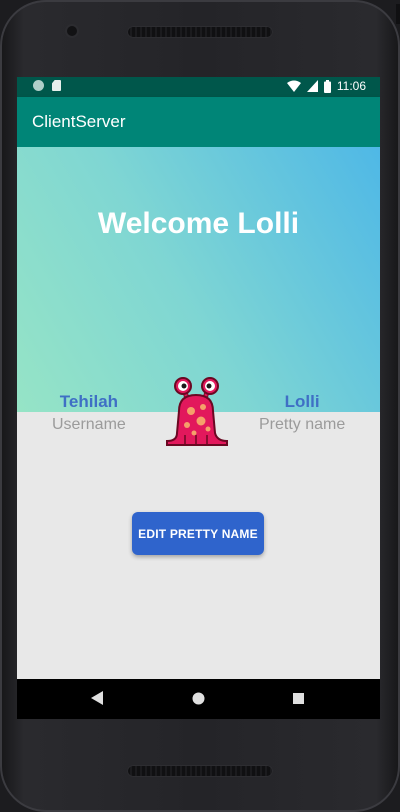  Describe the element at coordinates (302, 413) in the screenshot. I see `pretty-name-block: Lolli Pretty name` at that location.